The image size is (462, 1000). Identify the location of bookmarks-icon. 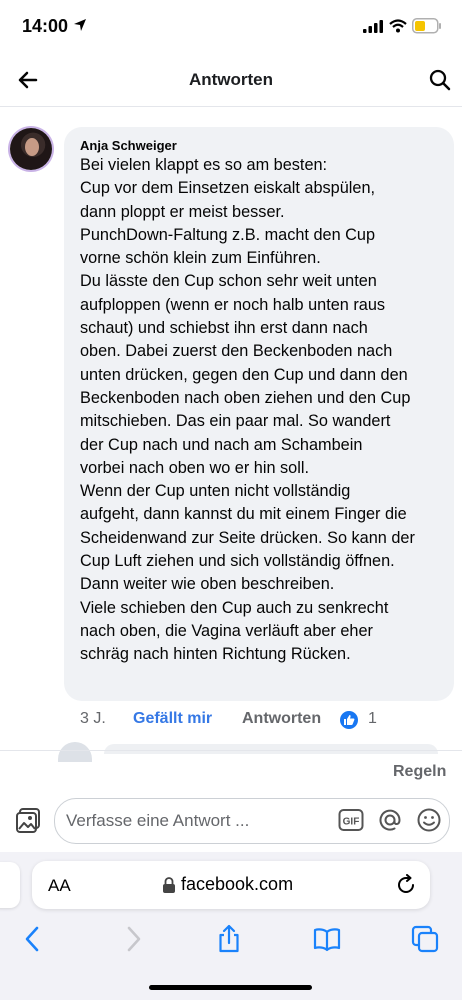
(327, 939).